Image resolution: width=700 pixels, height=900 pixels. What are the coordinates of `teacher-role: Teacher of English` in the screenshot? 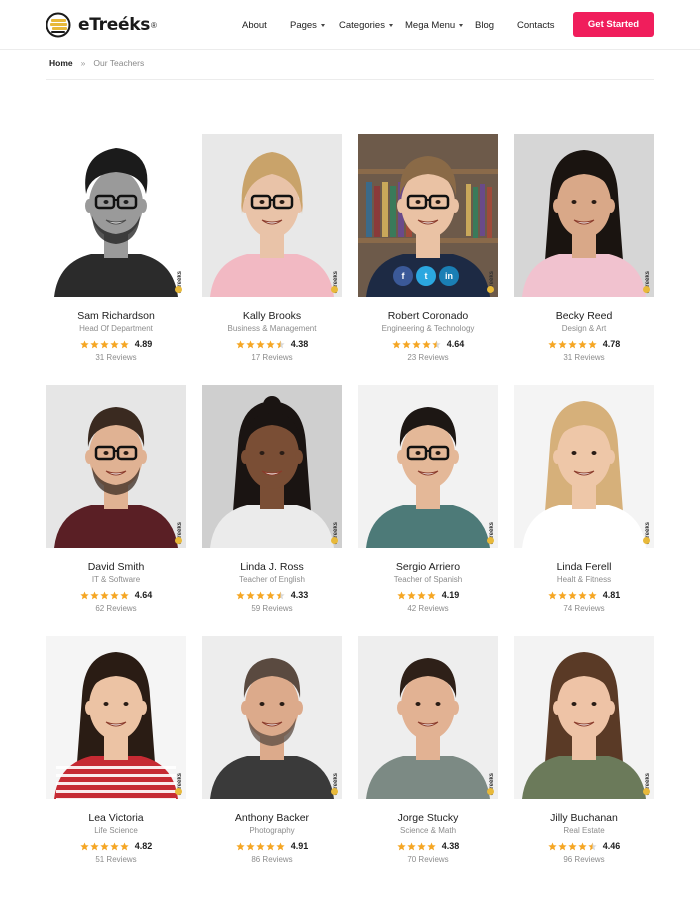 It's located at (272, 579).